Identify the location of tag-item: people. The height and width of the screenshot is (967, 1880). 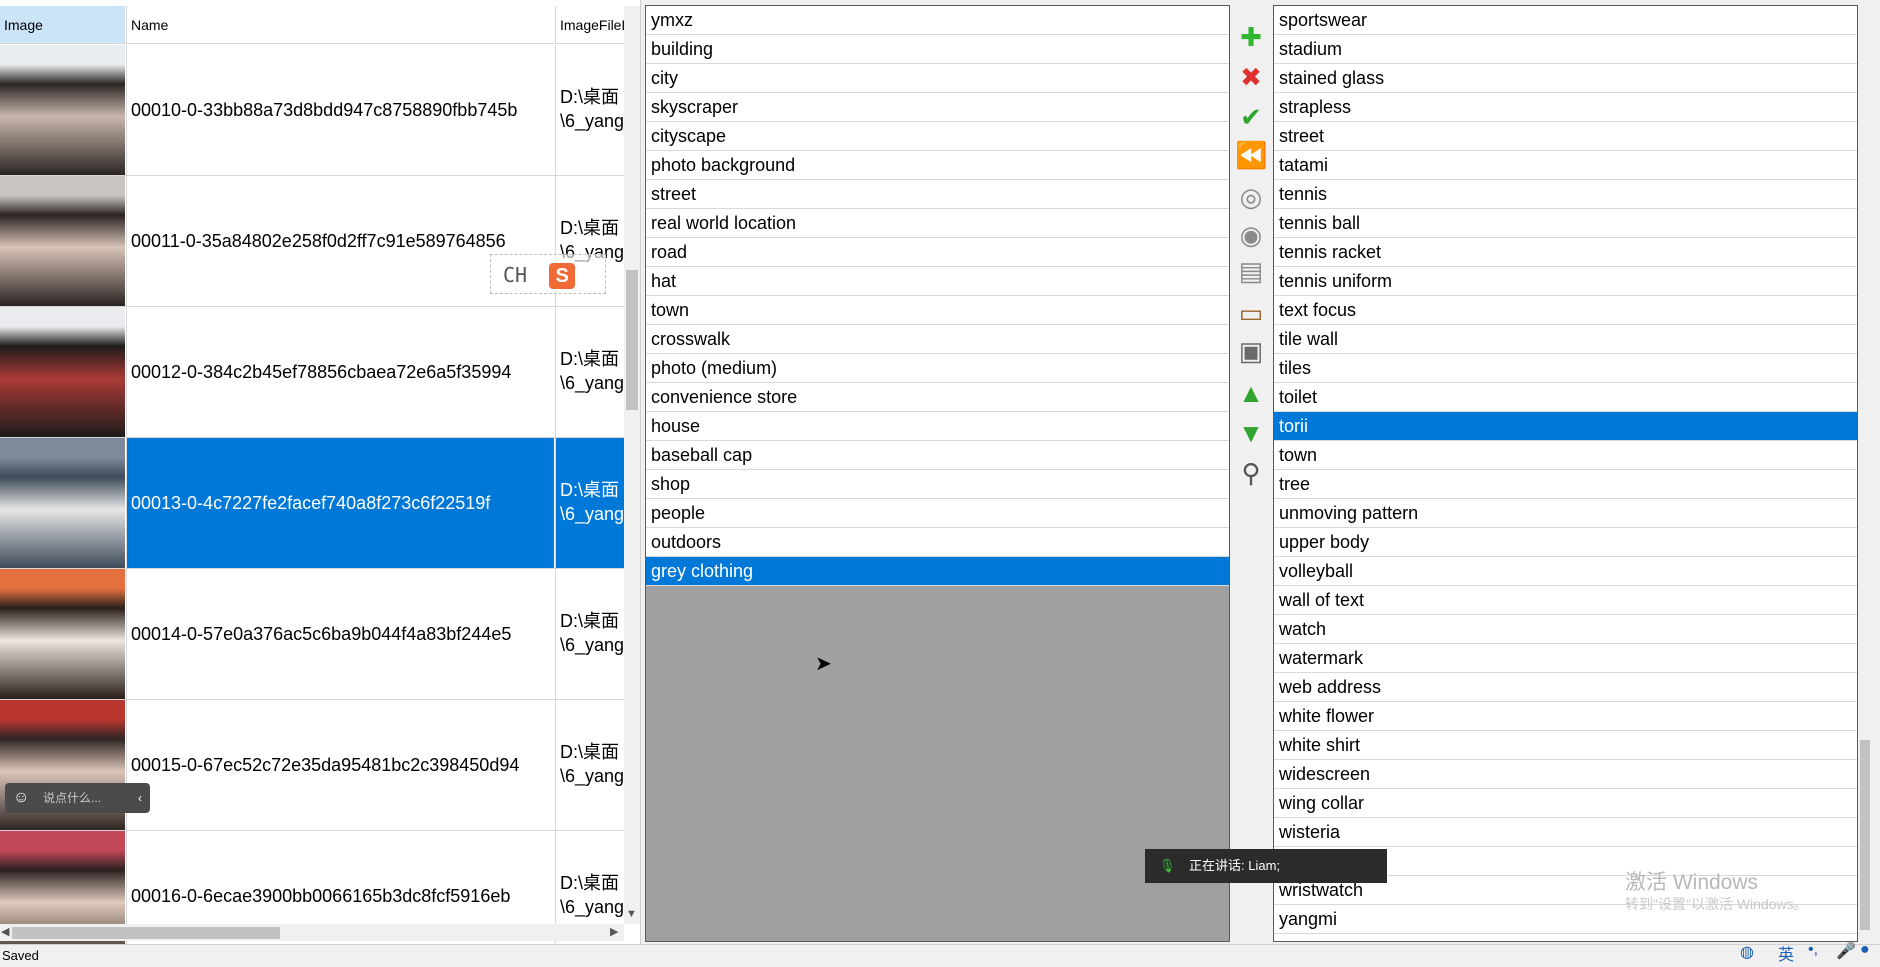
(937, 513).